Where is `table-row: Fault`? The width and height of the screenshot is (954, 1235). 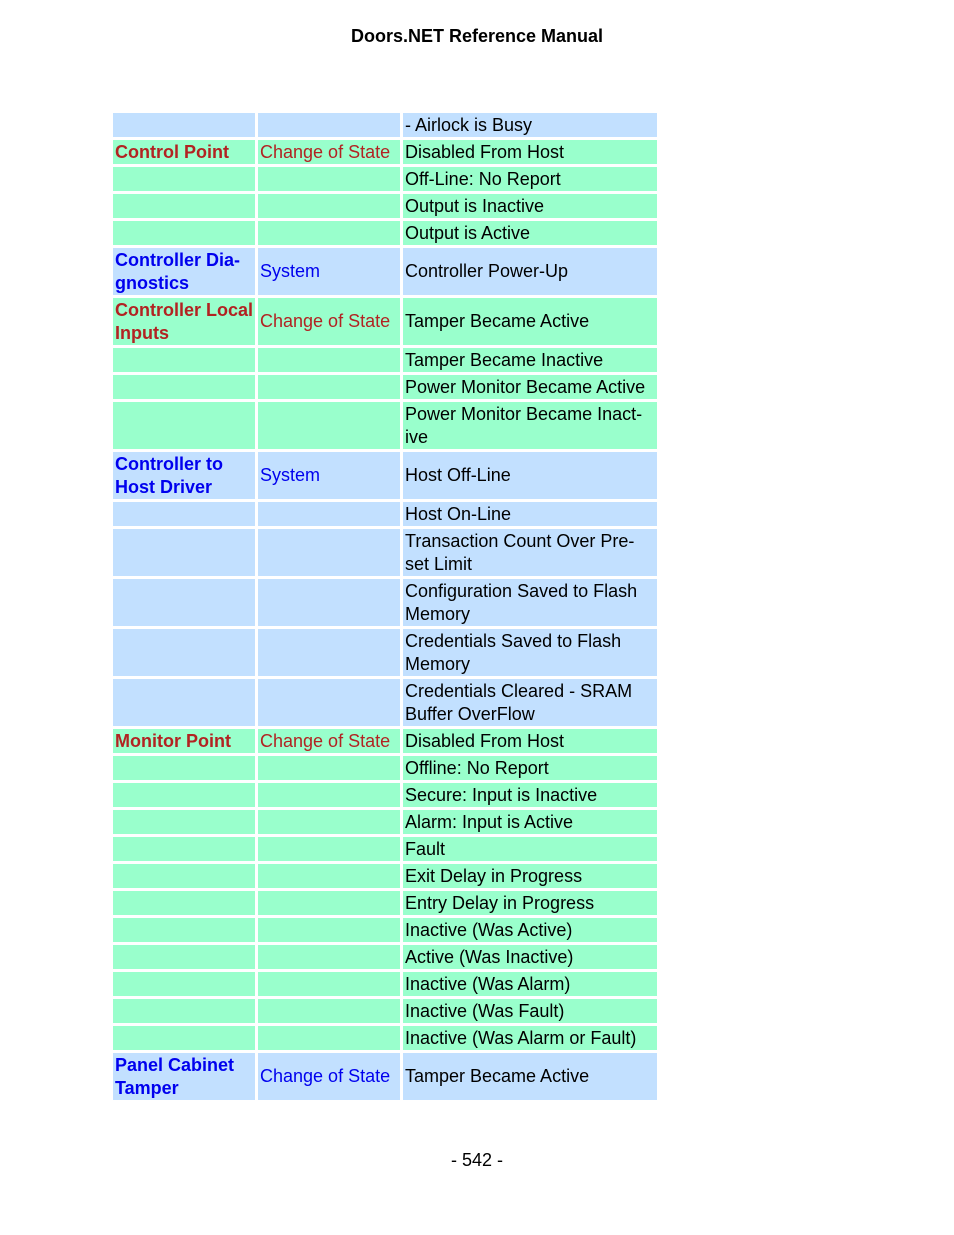
table-row: Fault is located at coordinates (385, 849).